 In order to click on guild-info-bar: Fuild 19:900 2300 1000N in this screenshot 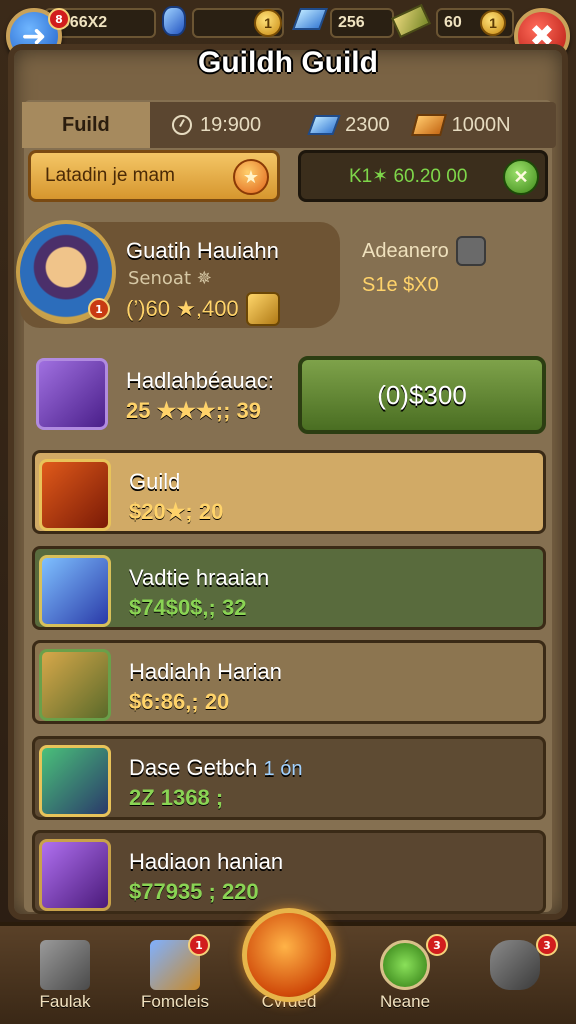, I will do `click(289, 125)`.